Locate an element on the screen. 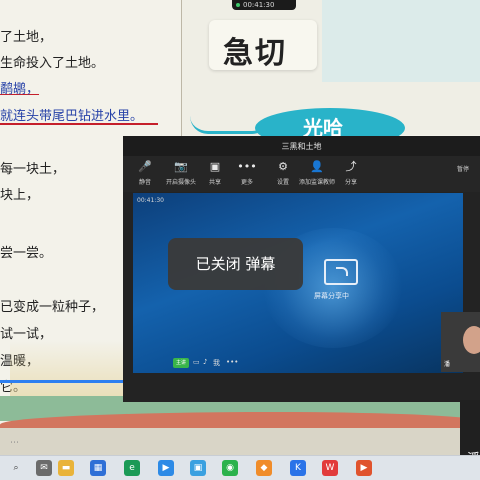  danmaku-off-toast: 已关闭 弹幕 is located at coordinates (235, 264).